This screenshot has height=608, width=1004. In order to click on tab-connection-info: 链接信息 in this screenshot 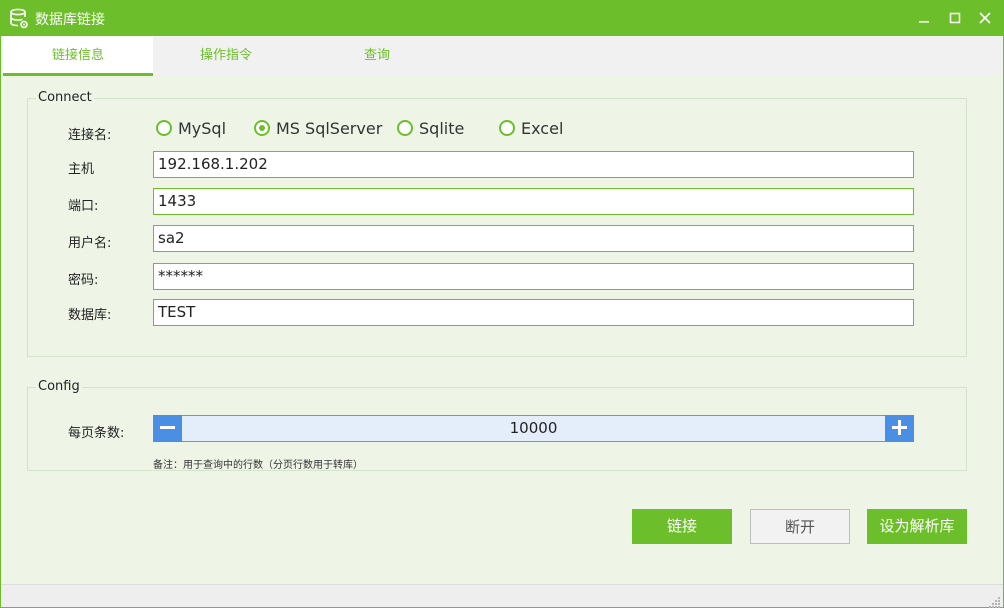, I will do `click(78, 56)`.